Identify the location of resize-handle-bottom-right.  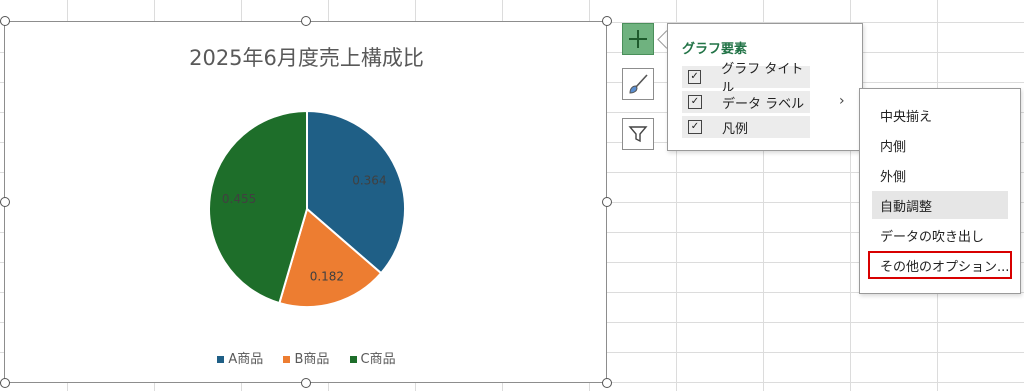
(607, 383).